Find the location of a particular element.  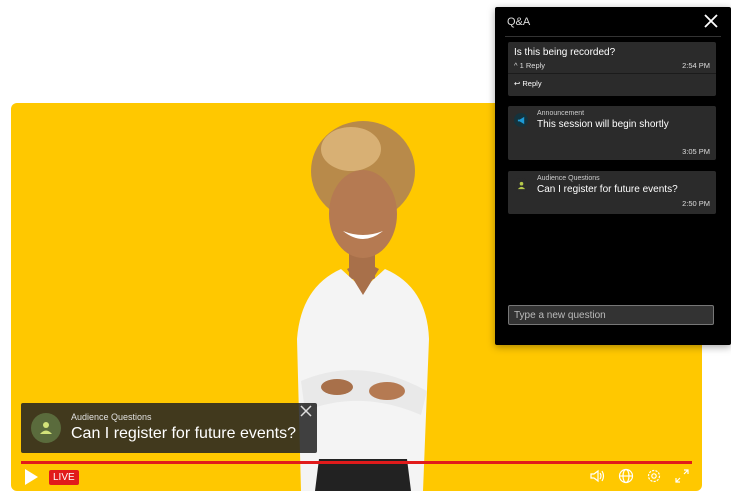

reply-count-toggle: ^ 1 Reply is located at coordinates (529, 65).